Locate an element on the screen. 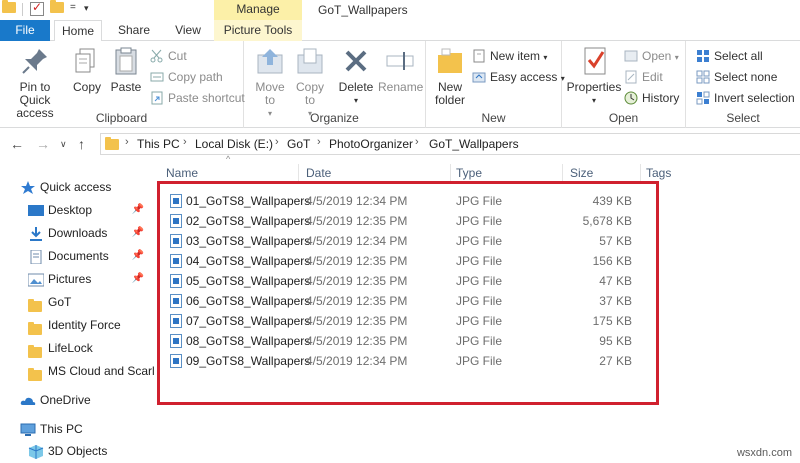 This screenshot has height=463, width=800. edit-icon is located at coordinates (631, 77).